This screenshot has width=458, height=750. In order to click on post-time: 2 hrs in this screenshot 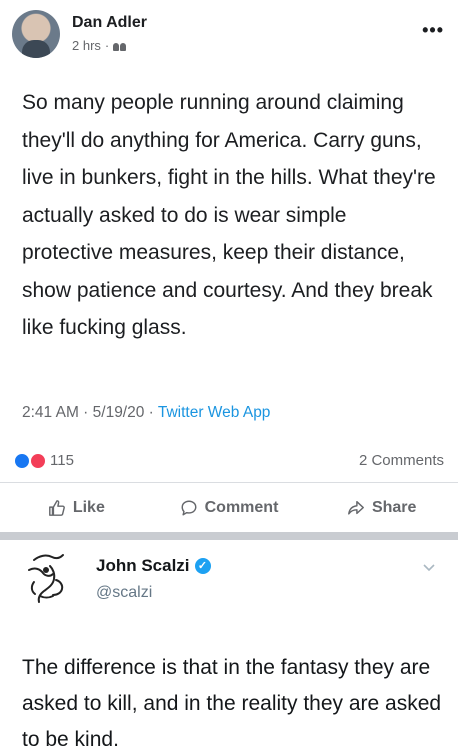, I will do `click(86, 45)`.